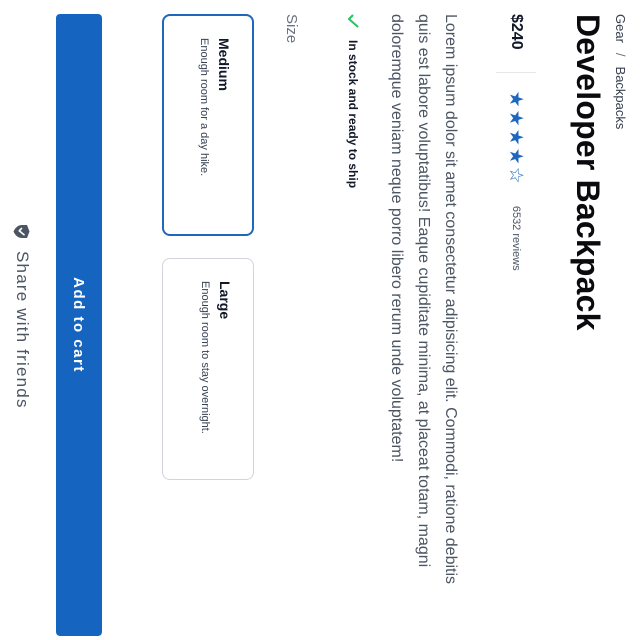  I want to click on rating-stars: ★ ★ ★ ★ ☆, so click(516, 137).